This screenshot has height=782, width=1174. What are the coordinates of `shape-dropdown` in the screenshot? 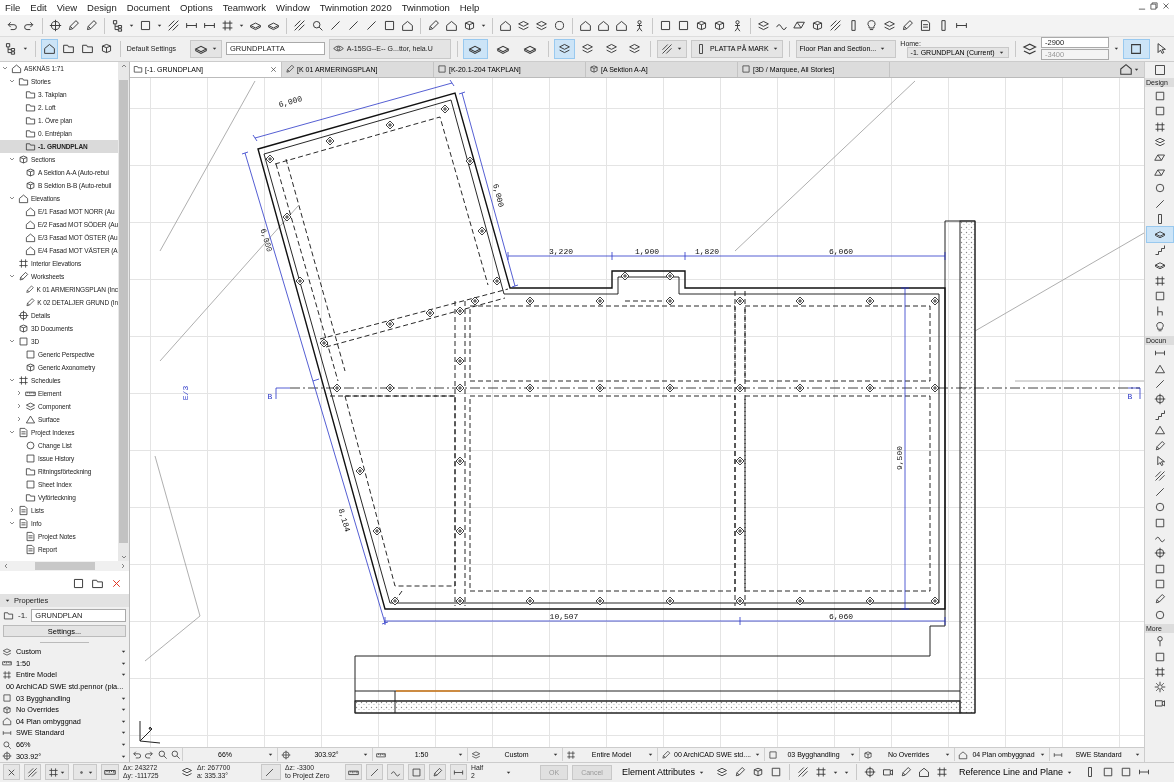 It's located at (205, 48).